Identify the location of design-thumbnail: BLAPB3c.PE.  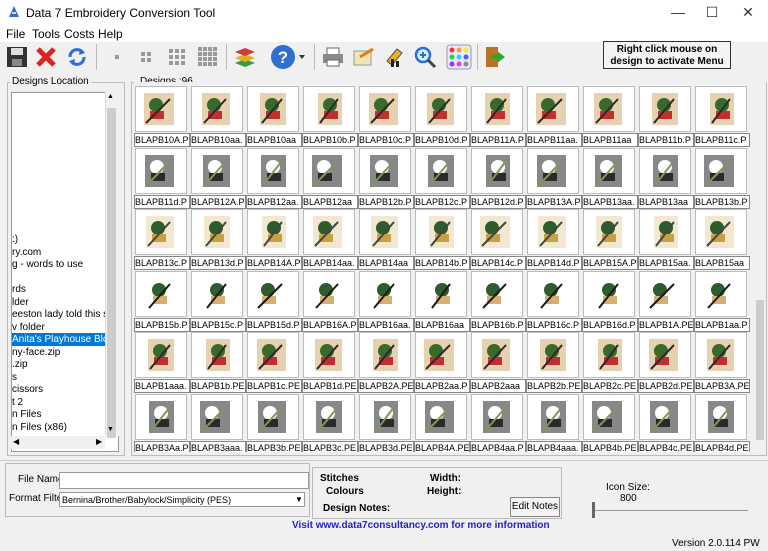
(330, 422).